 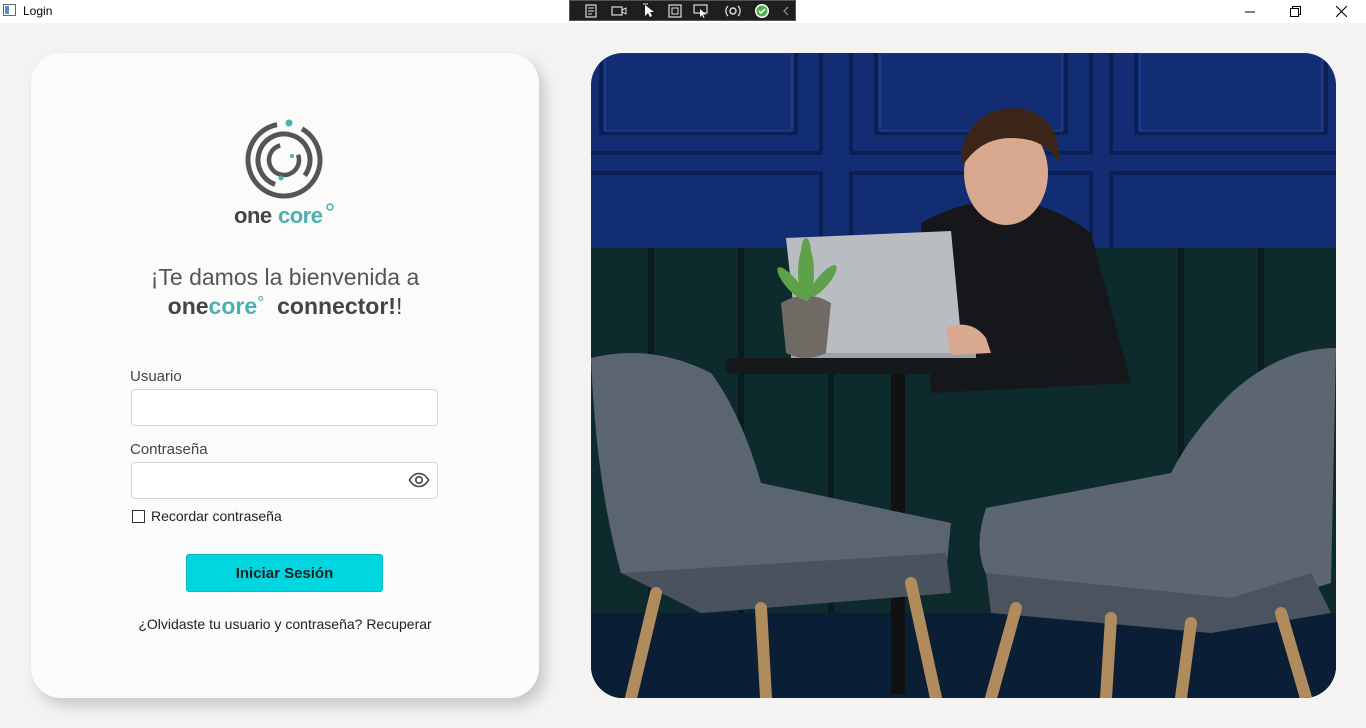 What do you see at coordinates (138, 516) in the screenshot?
I see `remember-checkbox` at bounding box center [138, 516].